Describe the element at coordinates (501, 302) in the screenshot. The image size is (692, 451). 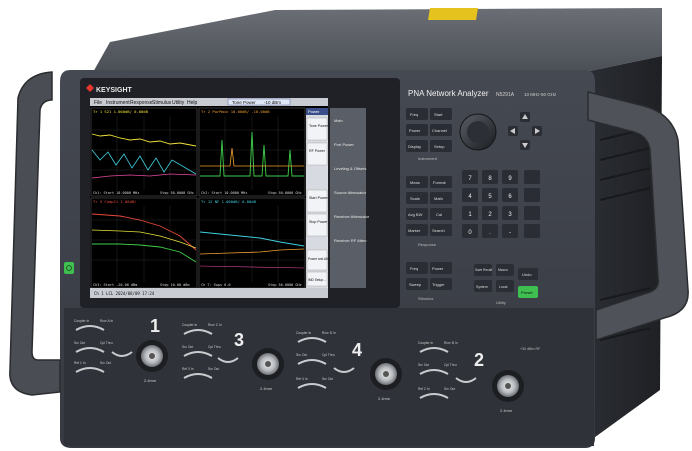
I see `section-label: Utility` at that location.